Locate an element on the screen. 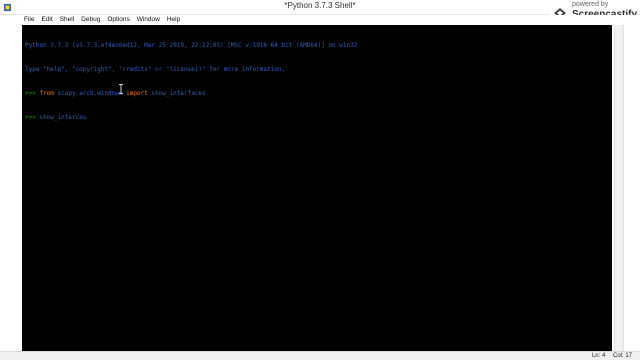 This screenshot has height=360, width=640. status-line: Ln: 4 is located at coordinates (598, 356).